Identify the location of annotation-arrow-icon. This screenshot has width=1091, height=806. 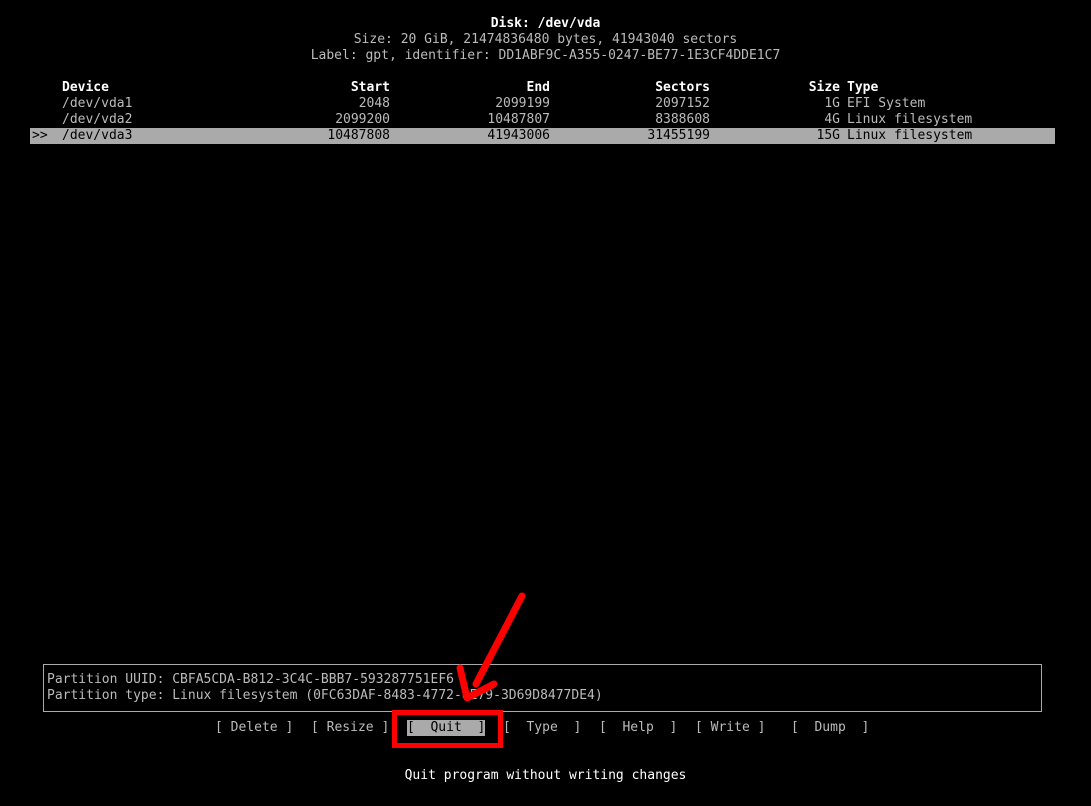
(491, 647).